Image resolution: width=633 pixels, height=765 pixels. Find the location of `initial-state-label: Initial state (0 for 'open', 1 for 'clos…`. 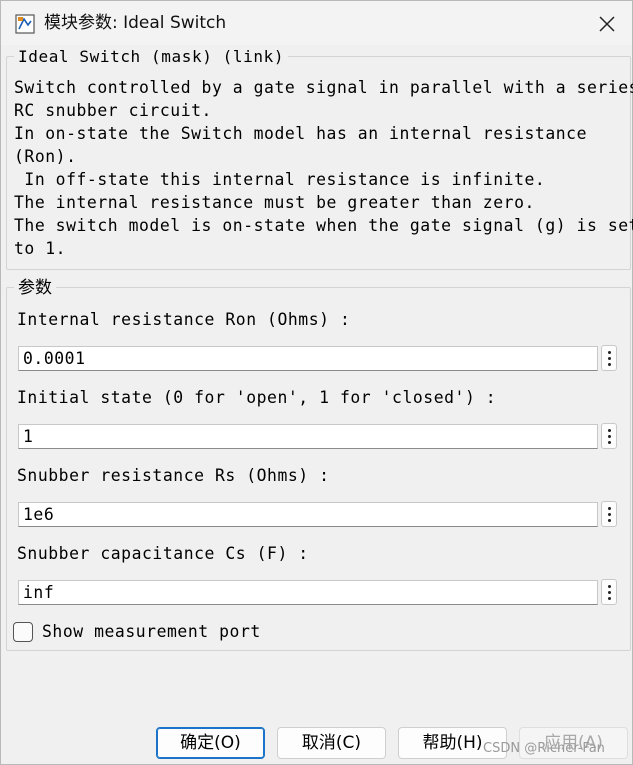

initial-state-label: Initial state (0 for 'open', 1 for 'clos… is located at coordinates (257, 397).